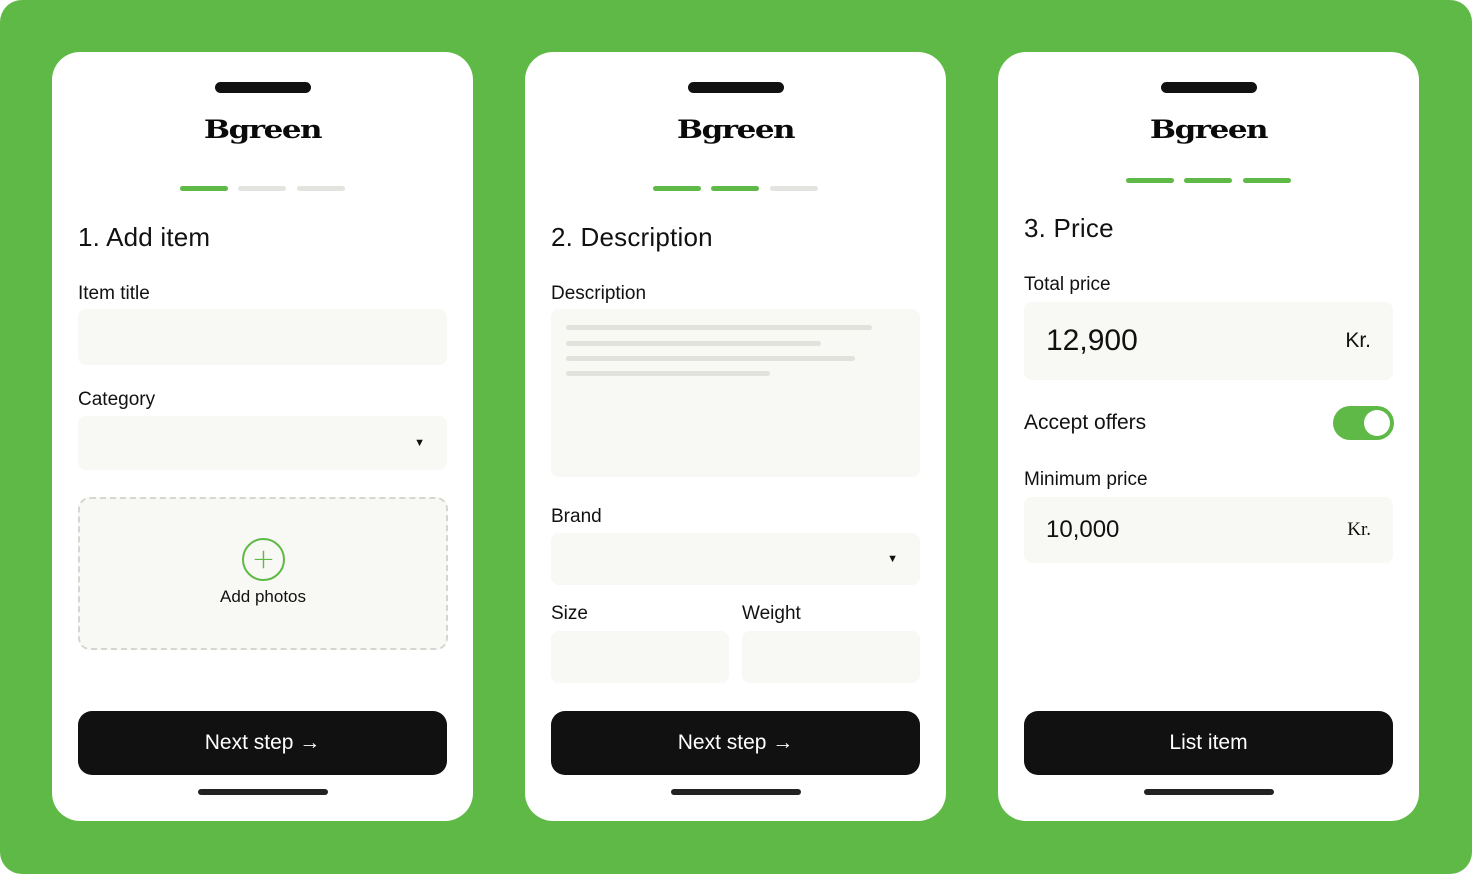 The height and width of the screenshot is (874, 1472). I want to click on plus-circle-icon: +, so click(263, 559).